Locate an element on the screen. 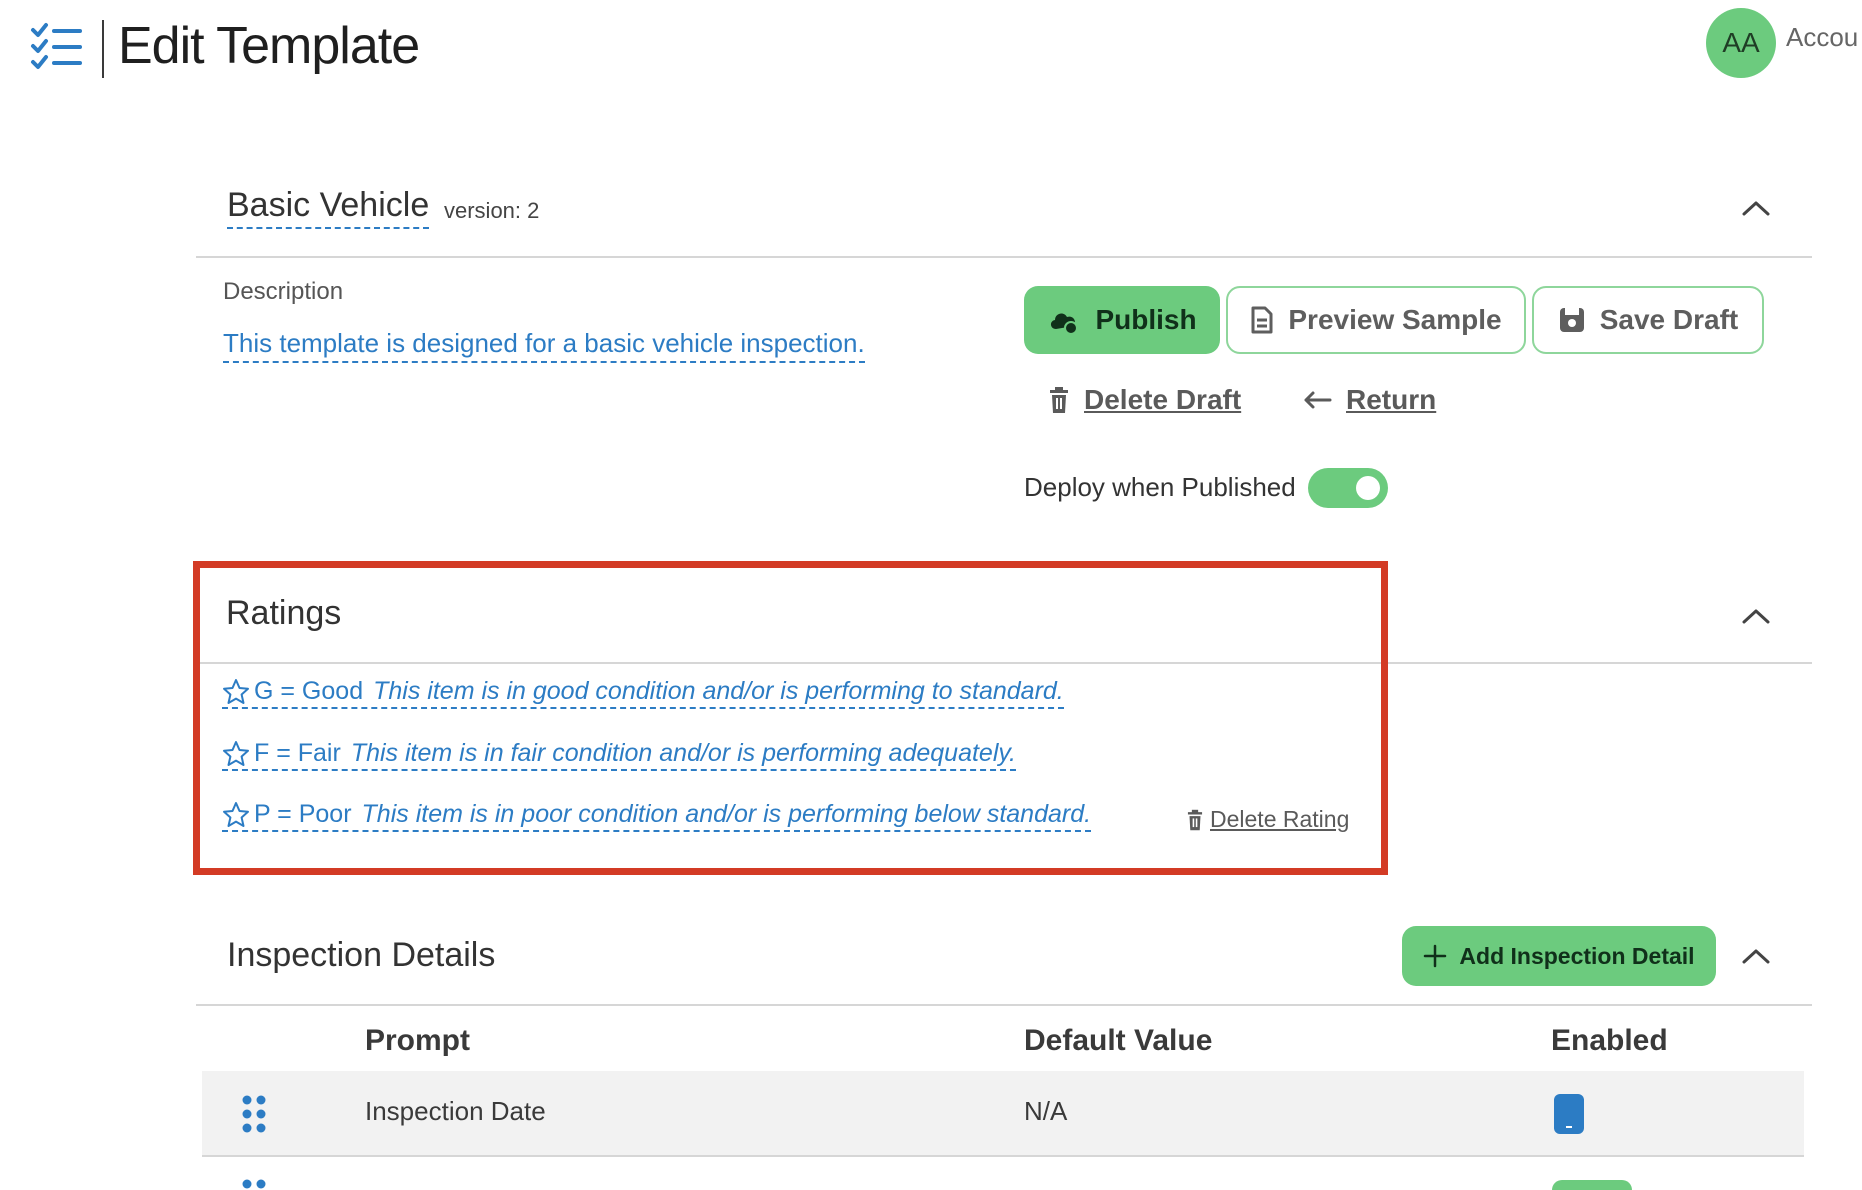  ratings-title: Ratings is located at coordinates (284, 613).